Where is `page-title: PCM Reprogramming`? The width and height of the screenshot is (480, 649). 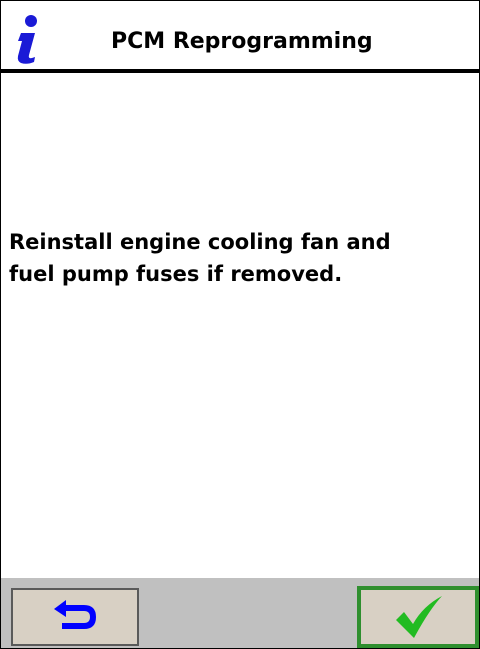
page-title: PCM Reprogramming is located at coordinates (242, 41).